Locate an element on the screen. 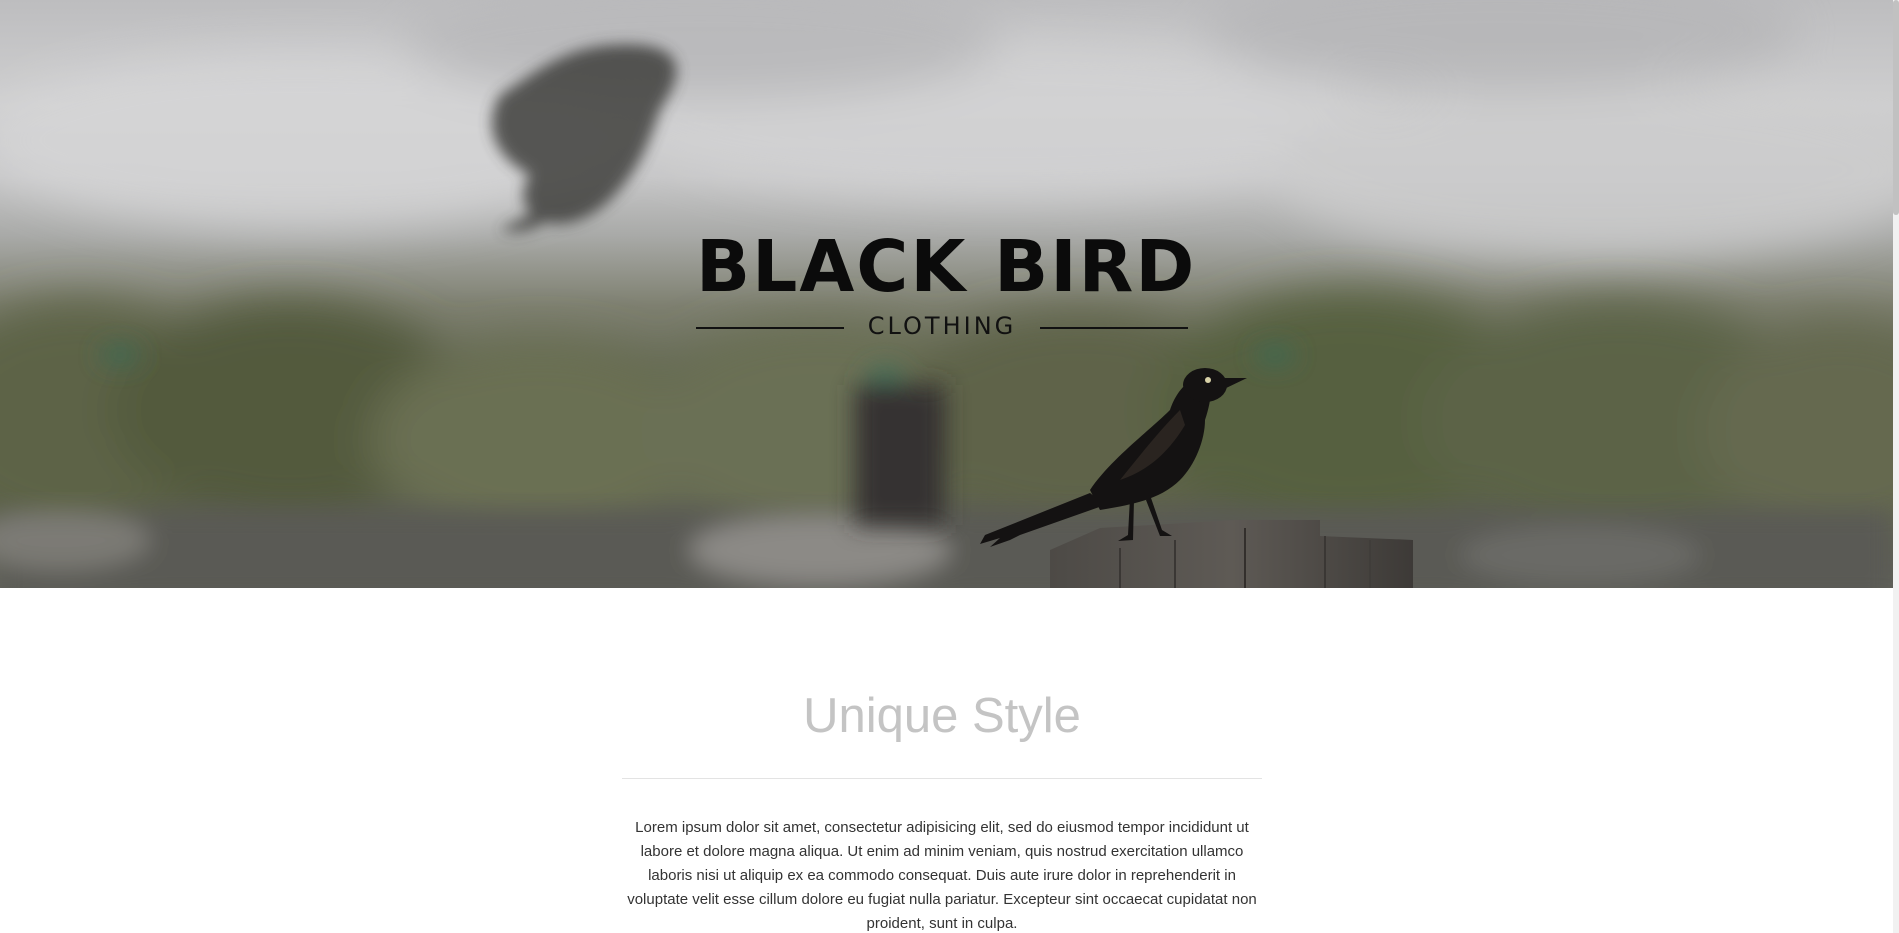 This screenshot has width=1899, height=933. logo-rule-right is located at coordinates (1114, 328).